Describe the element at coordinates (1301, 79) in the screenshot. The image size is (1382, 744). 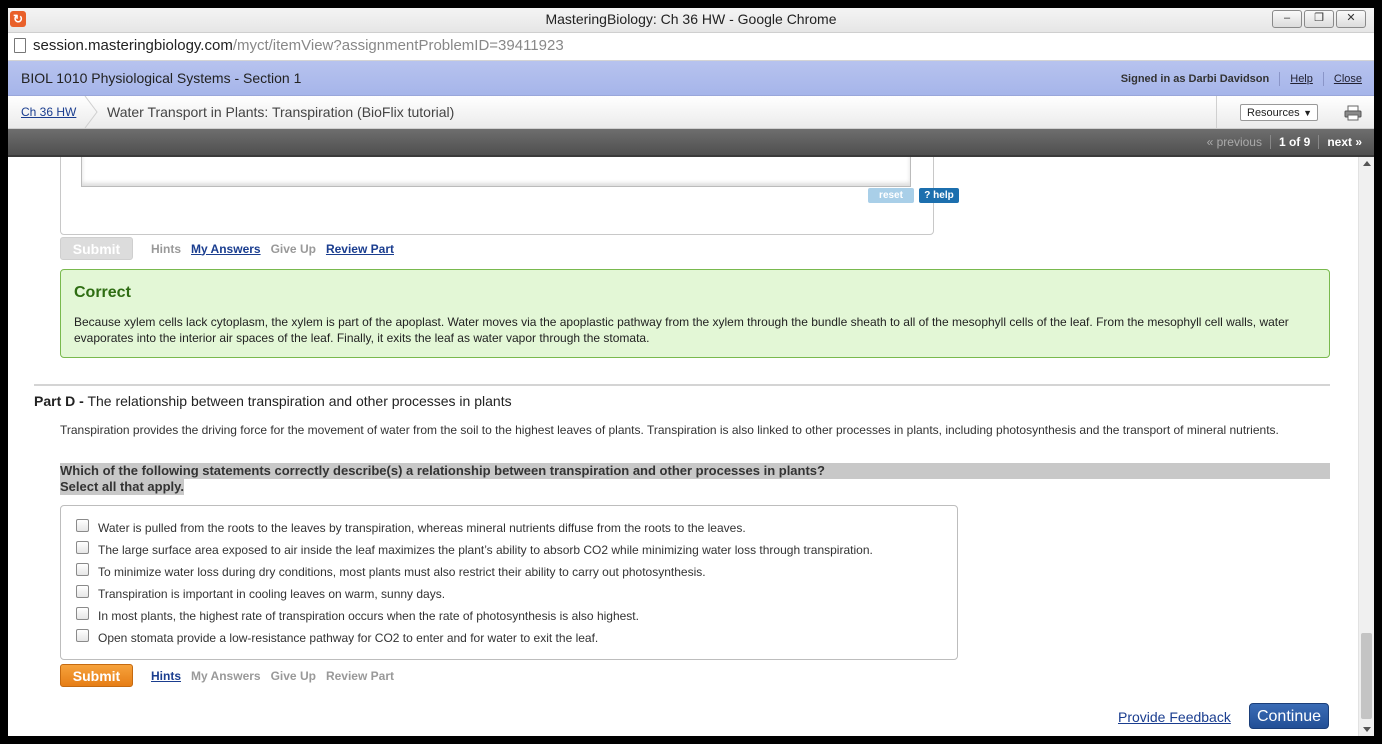
I see `help-link: Help` at that location.